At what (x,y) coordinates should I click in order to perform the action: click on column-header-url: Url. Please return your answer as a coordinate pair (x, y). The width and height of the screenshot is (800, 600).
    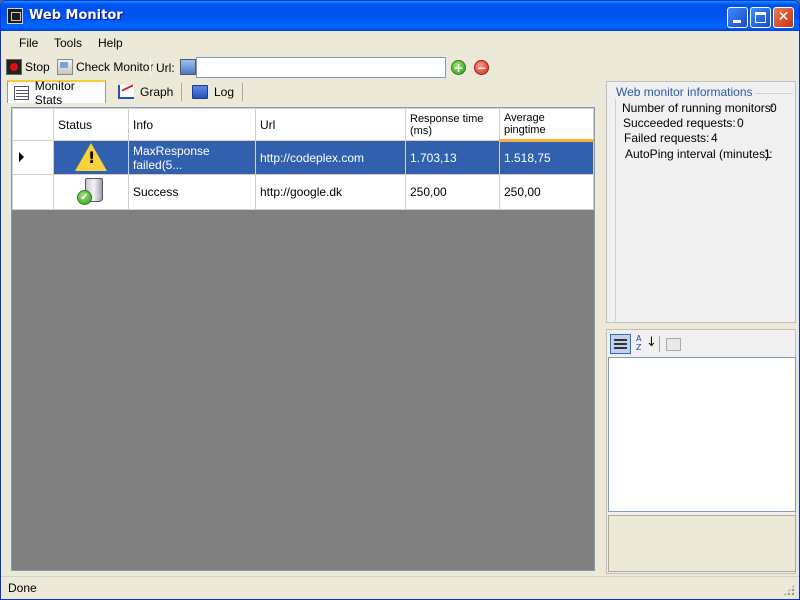
    Looking at the image, I should click on (330, 124).